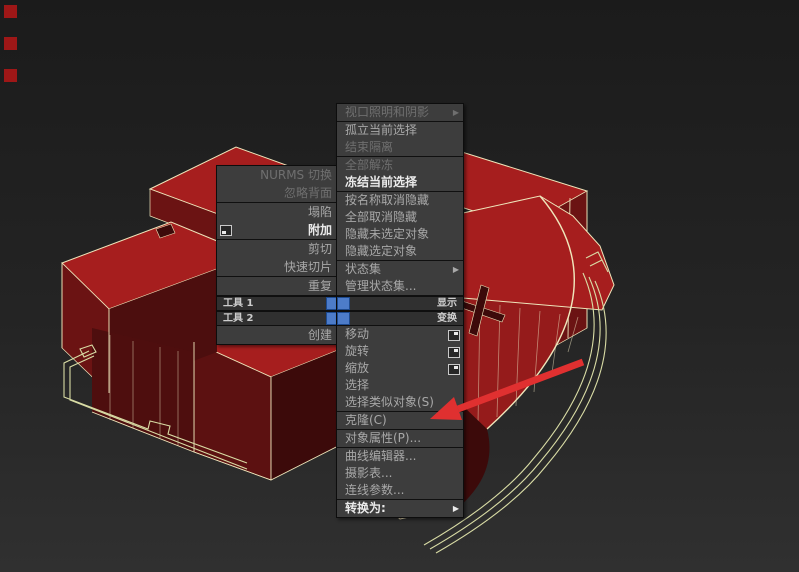  What do you see at coordinates (400, 147) in the screenshot?
I see `menu-item-end-isolate: 结束隔离` at bounding box center [400, 147].